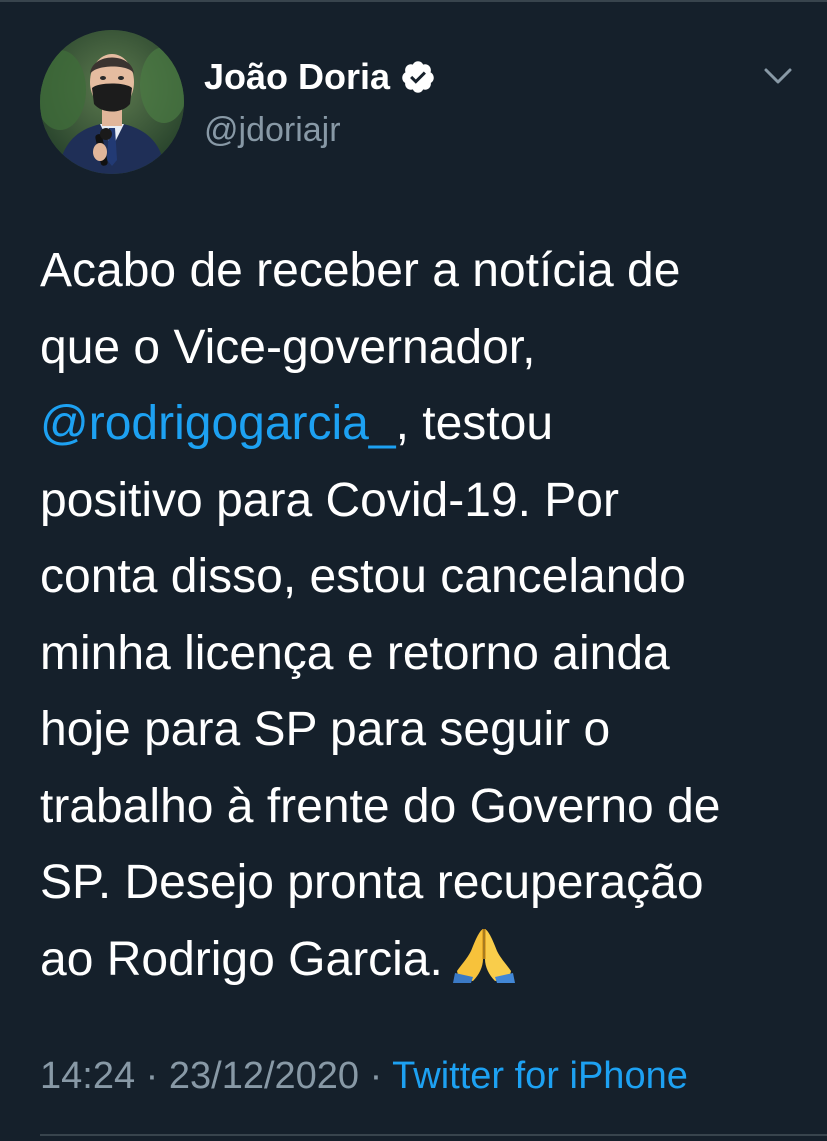  Describe the element at coordinates (355, 653) in the screenshot. I see `tweet-text-line: minha licença e retorno ainda` at that location.